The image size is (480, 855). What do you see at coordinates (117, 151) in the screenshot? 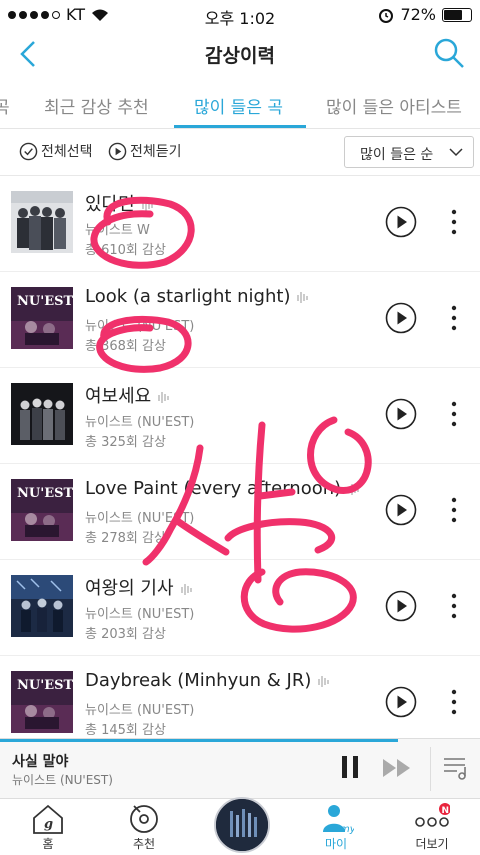
I see `play-circle-icon` at bounding box center [117, 151].